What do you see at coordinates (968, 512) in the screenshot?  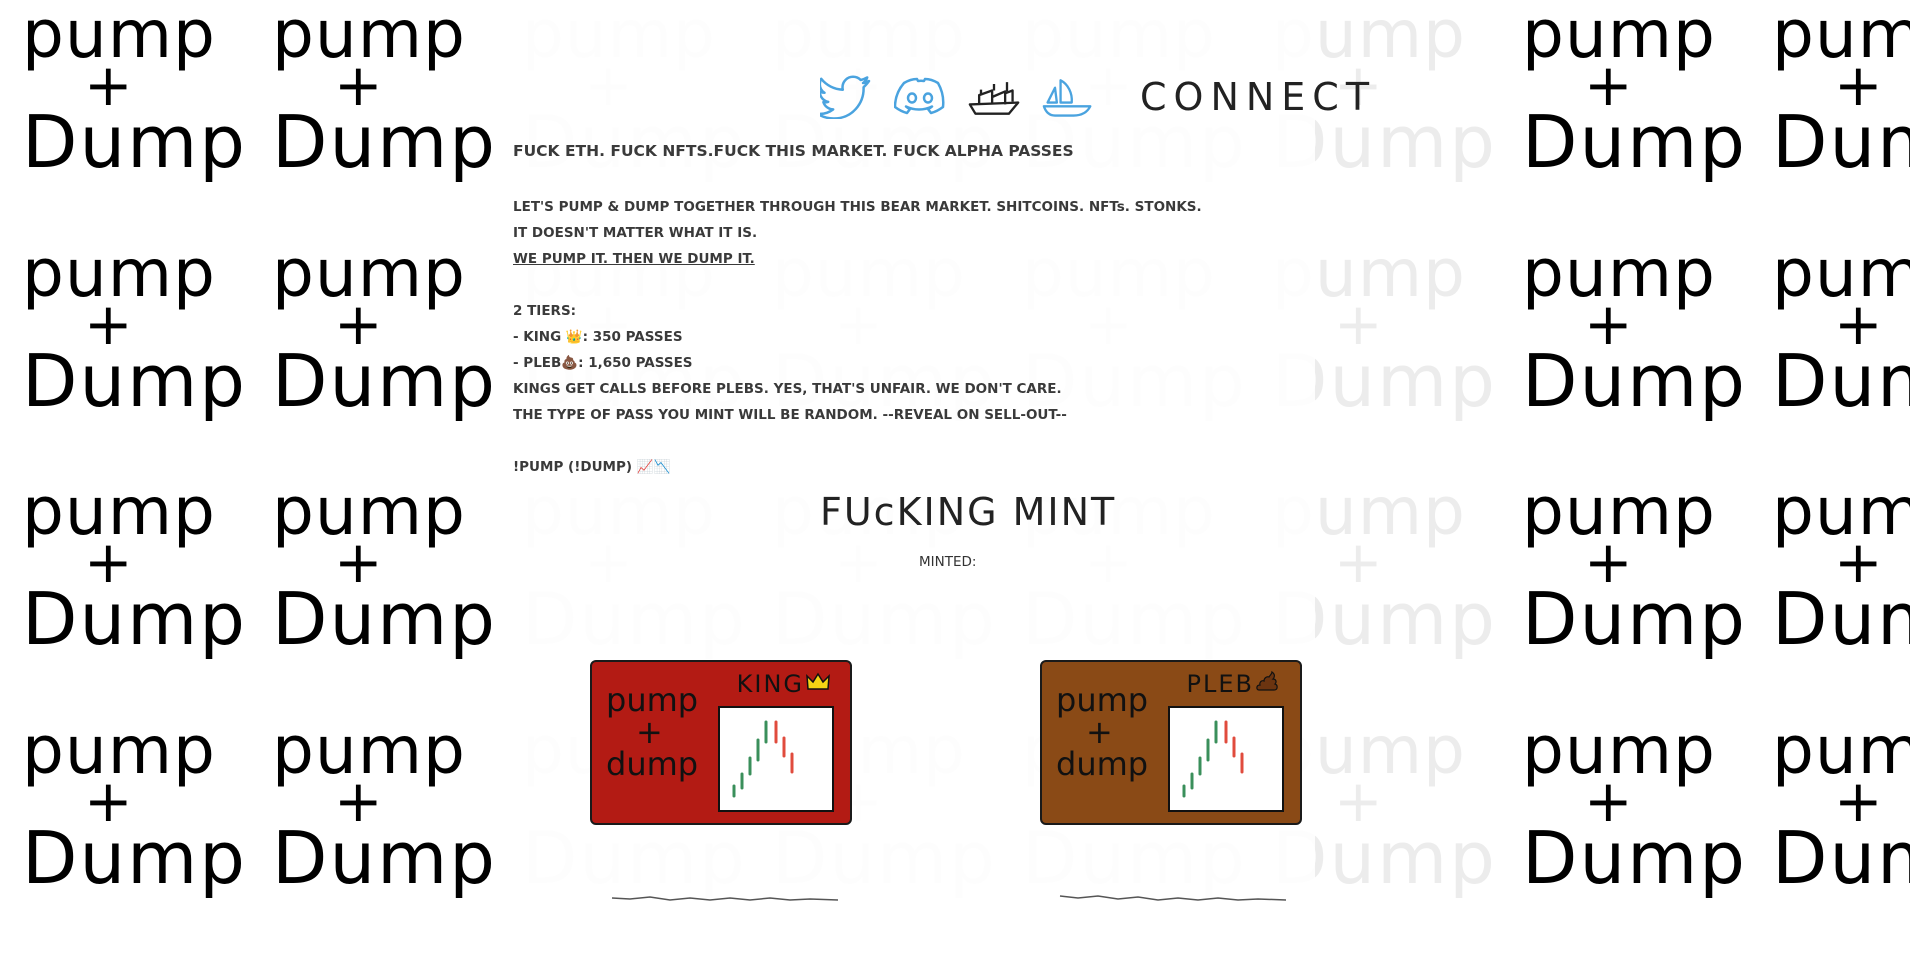 I see `mint-button: FUcKING MINT` at bounding box center [968, 512].